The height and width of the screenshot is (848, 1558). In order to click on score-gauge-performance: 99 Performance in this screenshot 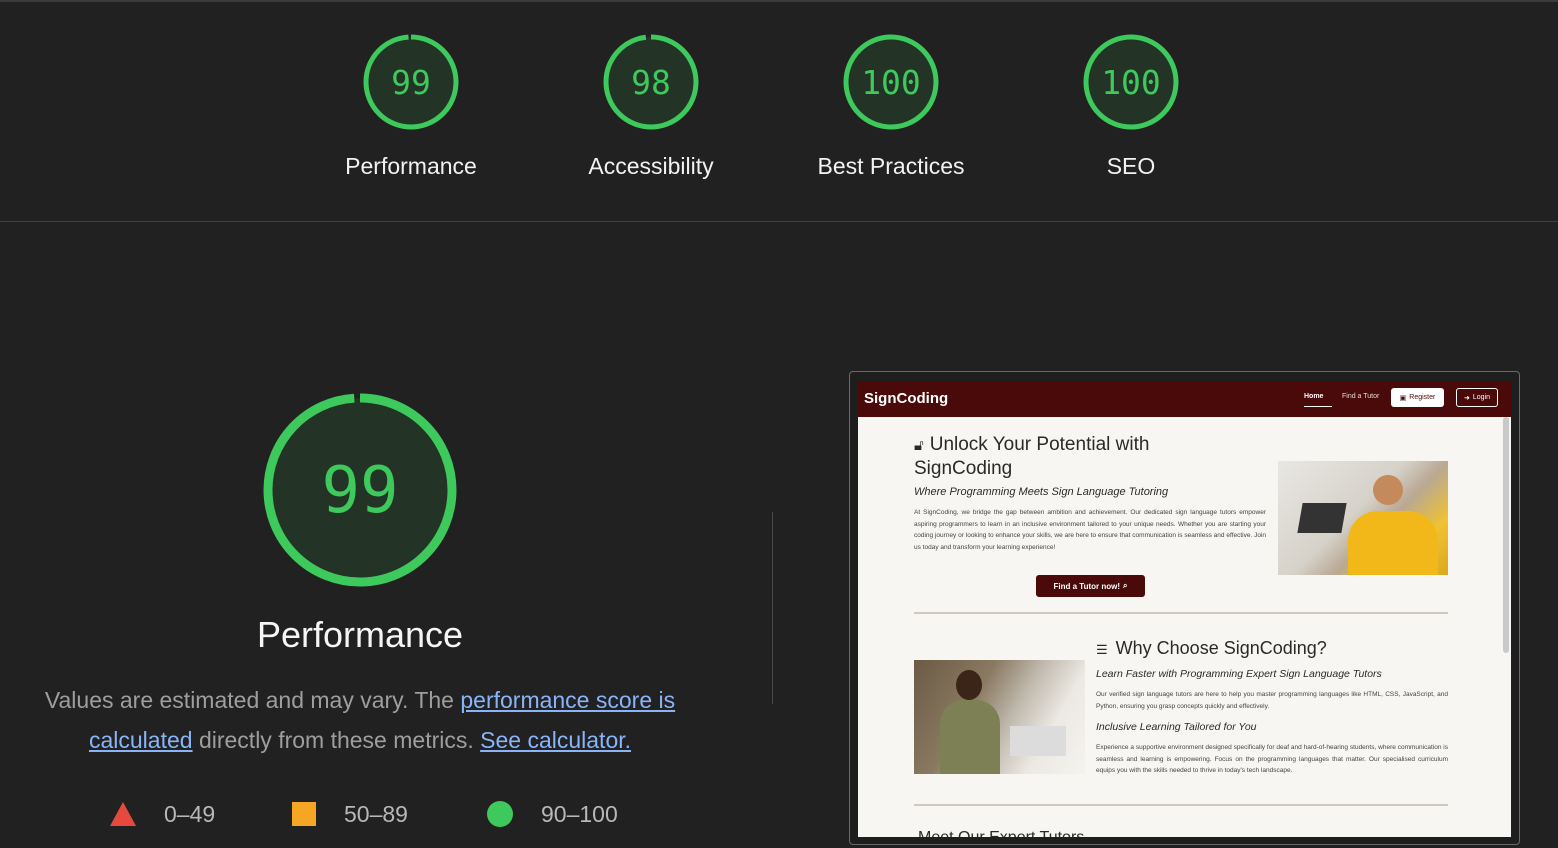, I will do `click(411, 106)`.